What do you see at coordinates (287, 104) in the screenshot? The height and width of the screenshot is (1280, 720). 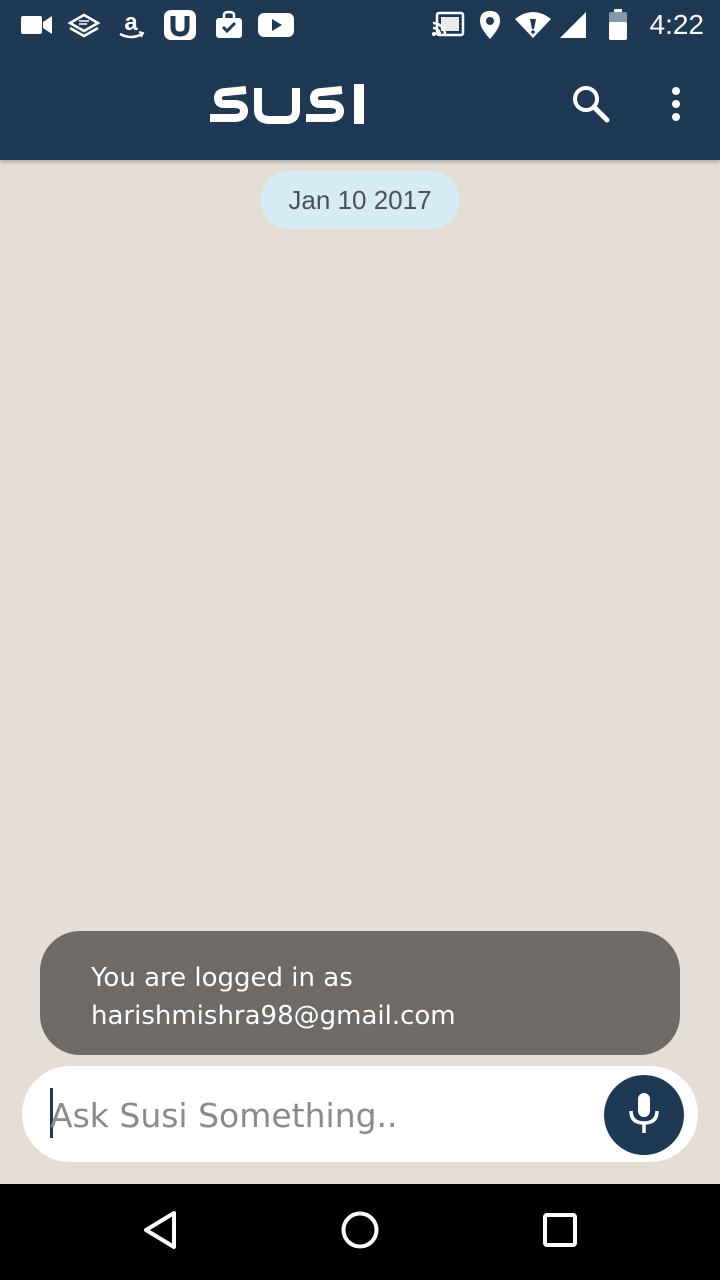 I see `susi-logo` at bounding box center [287, 104].